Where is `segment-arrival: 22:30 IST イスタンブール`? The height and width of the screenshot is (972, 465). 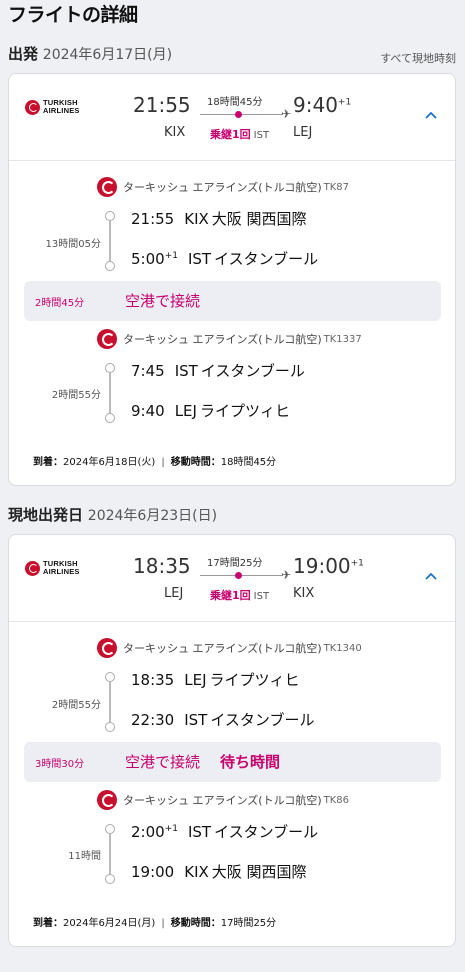
segment-arrival: 22:30 IST イスタンブール is located at coordinates (223, 720).